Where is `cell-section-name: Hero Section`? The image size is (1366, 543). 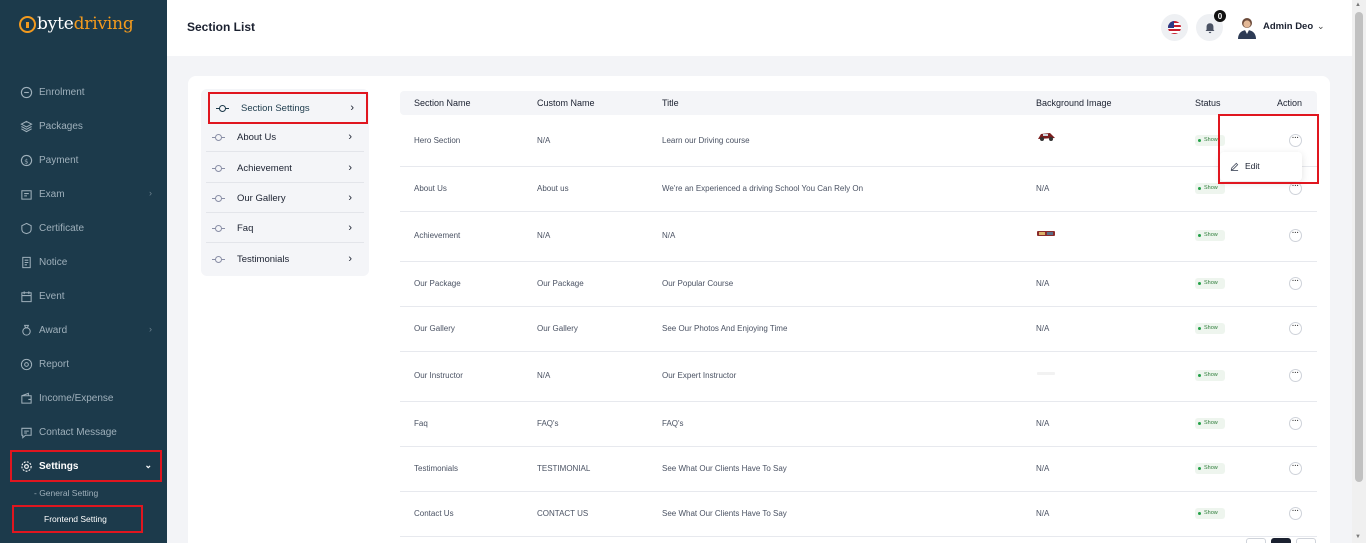
cell-section-name: Hero Section is located at coordinates (437, 140).